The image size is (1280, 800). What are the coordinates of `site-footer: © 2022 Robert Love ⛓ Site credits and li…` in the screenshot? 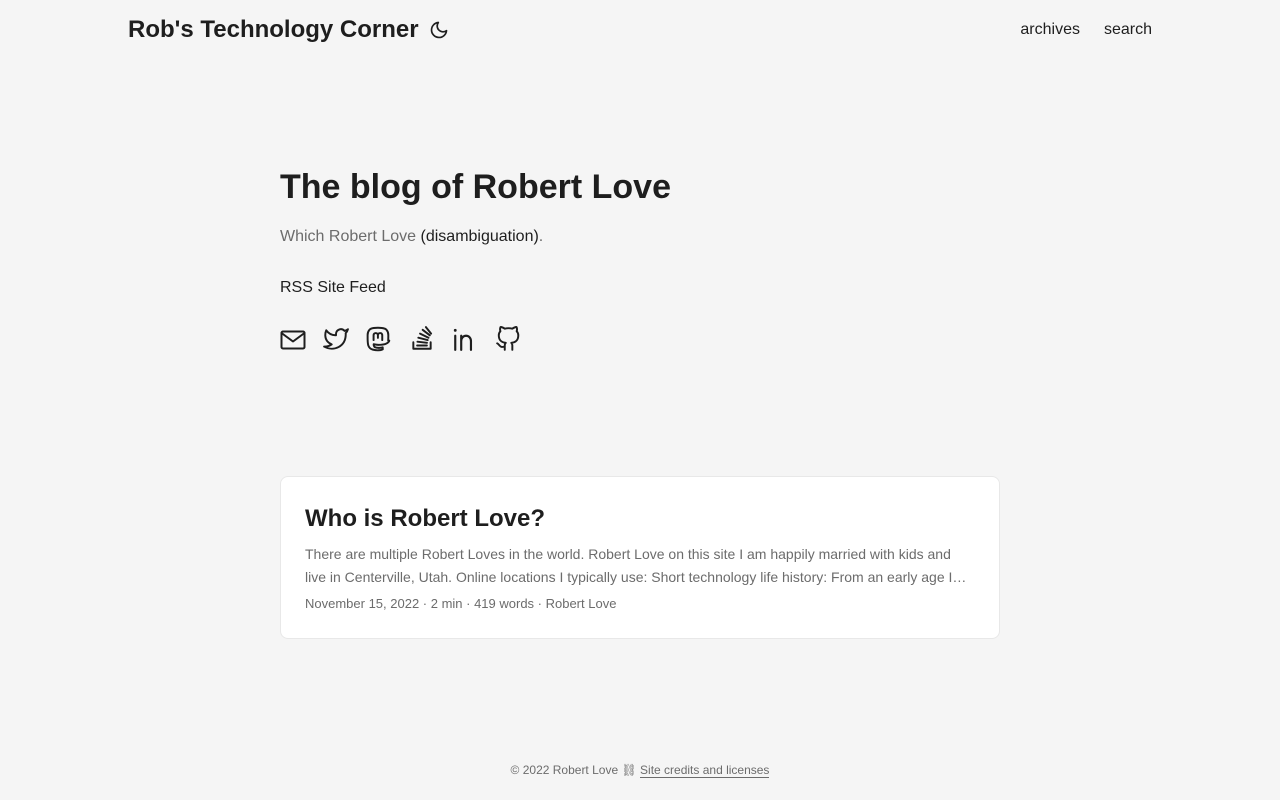 It's located at (640, 770).